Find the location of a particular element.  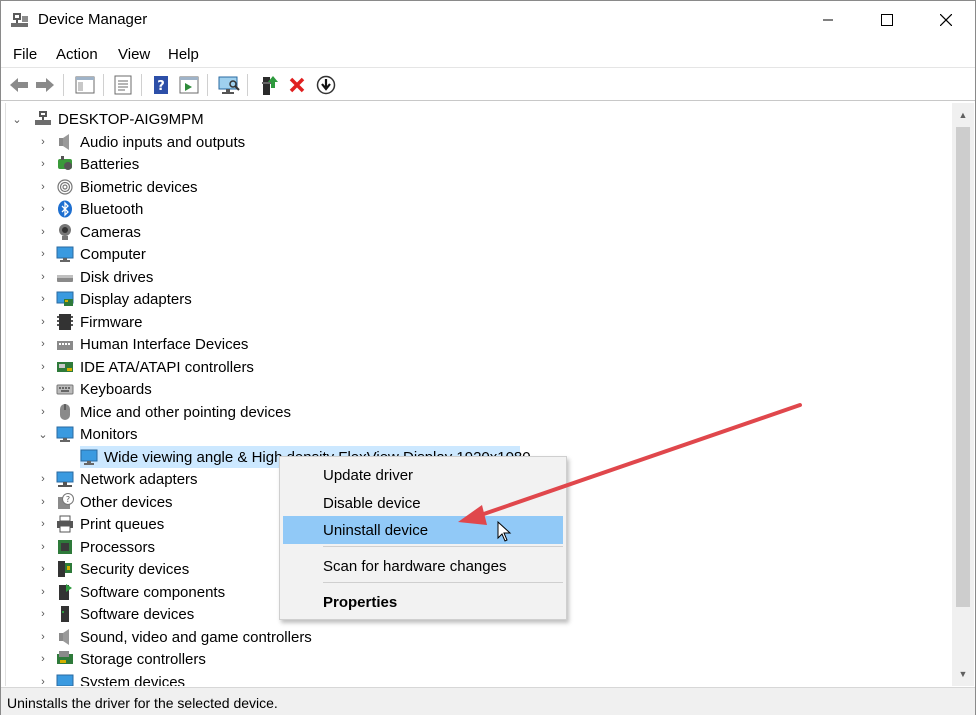

menu-separator is located at coordinates (443, 546).